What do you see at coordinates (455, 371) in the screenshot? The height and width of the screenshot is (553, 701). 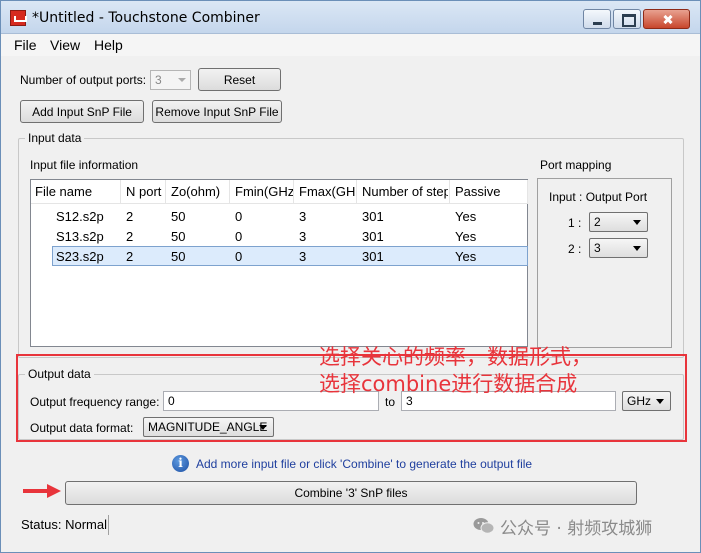 I see `annotation-text: 选择关心的频率，数据形式， 选择combine进行数据合成` at bounding box center [455, 371].